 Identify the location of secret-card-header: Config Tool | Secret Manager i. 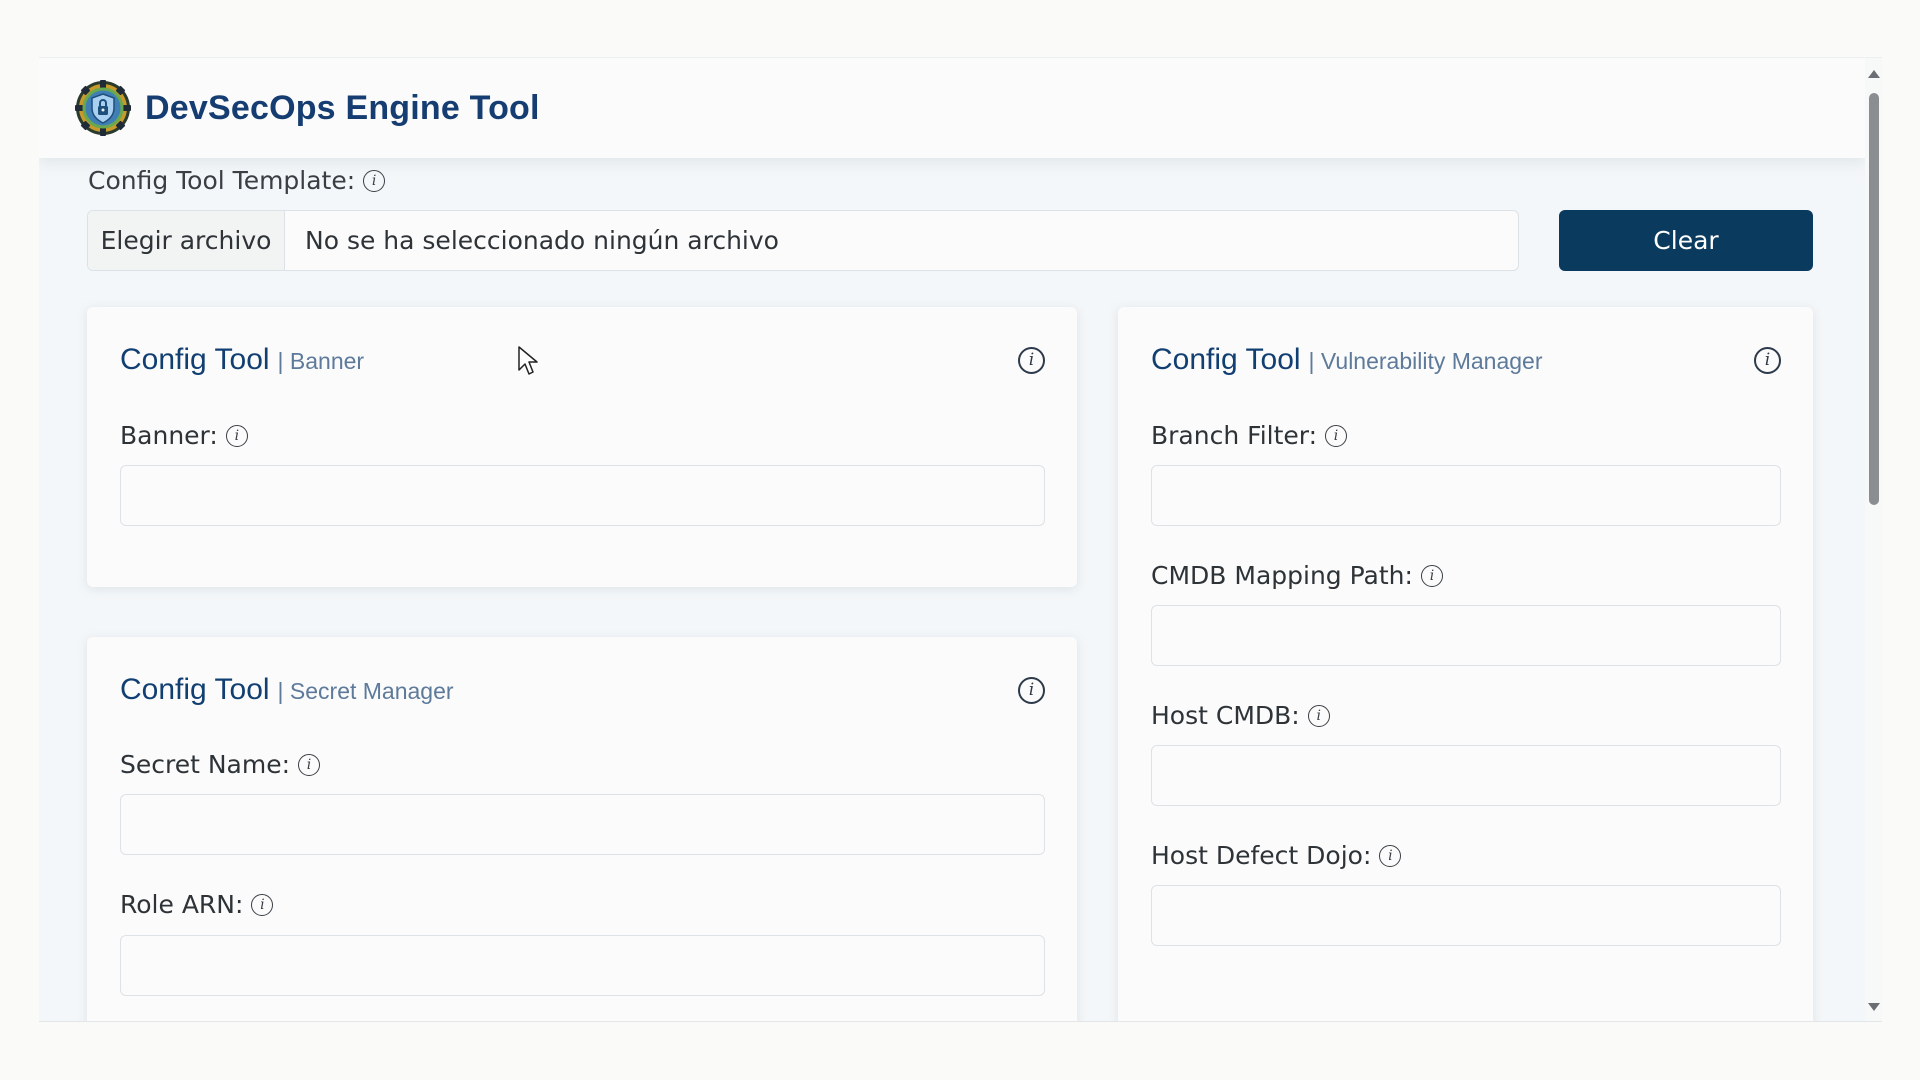
(582, 690).